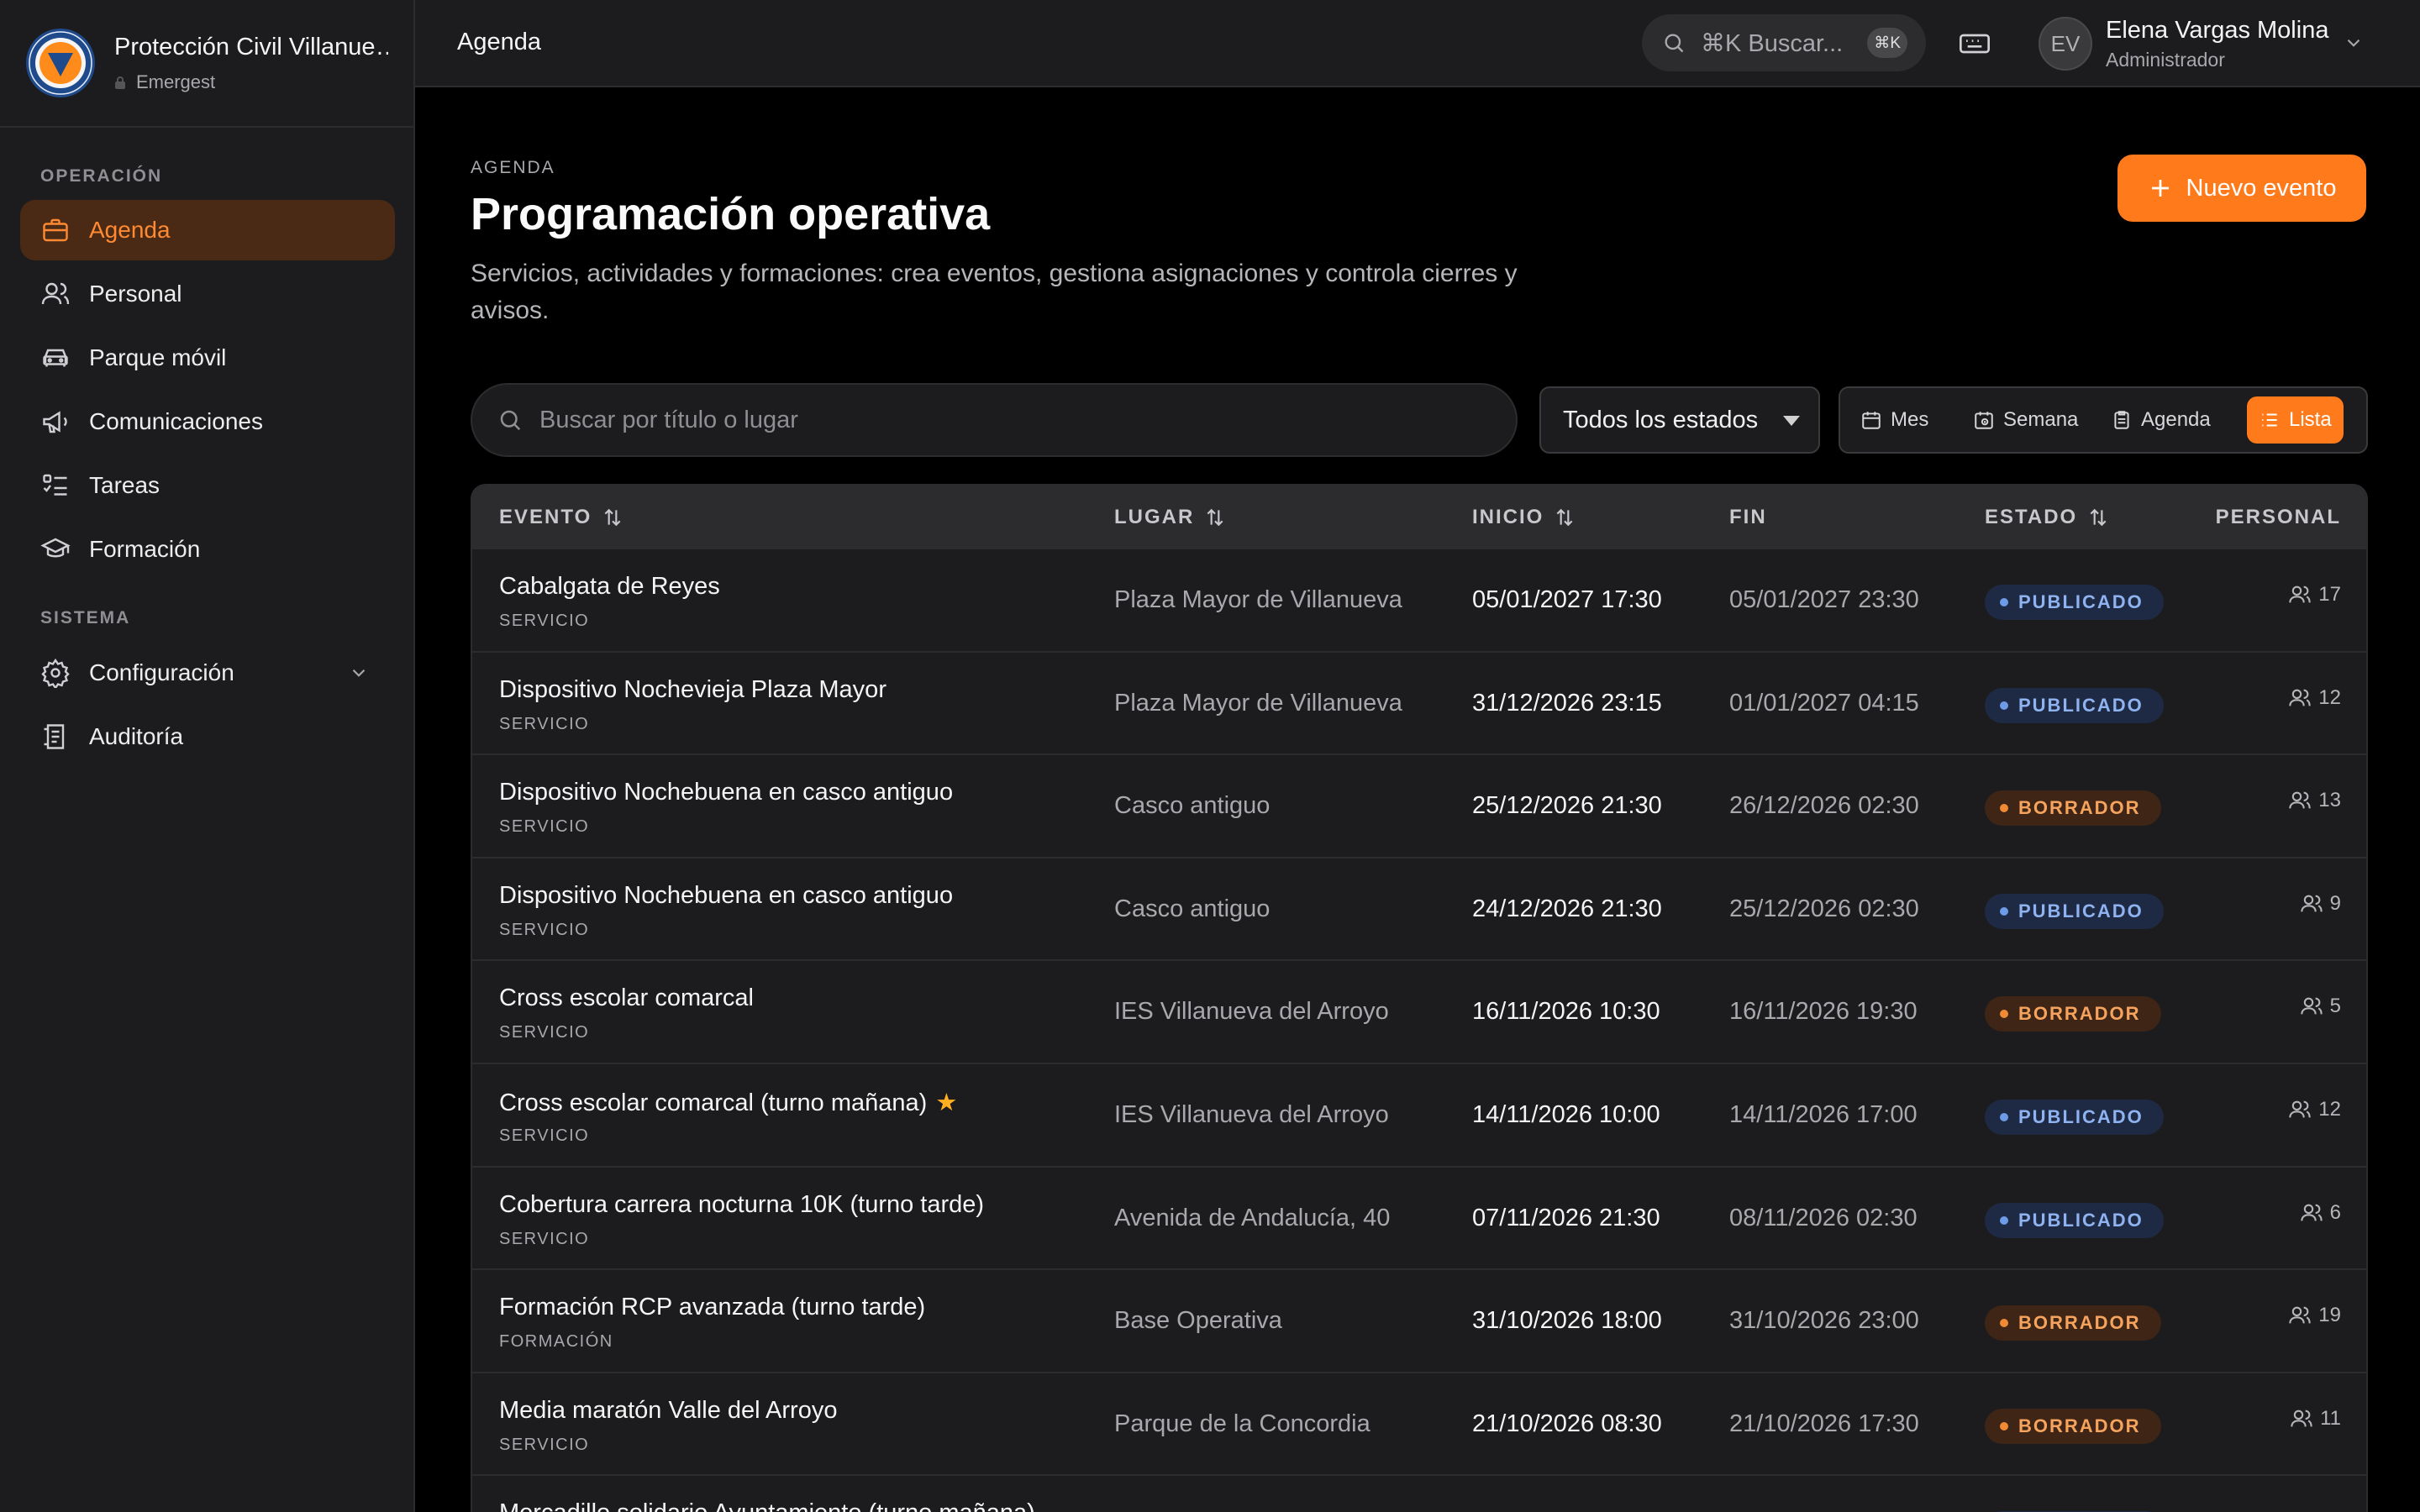  Describe the element at coordinates (124, 485) in the screenshot. I see `sidebar-item-label: Tareas` at that location.